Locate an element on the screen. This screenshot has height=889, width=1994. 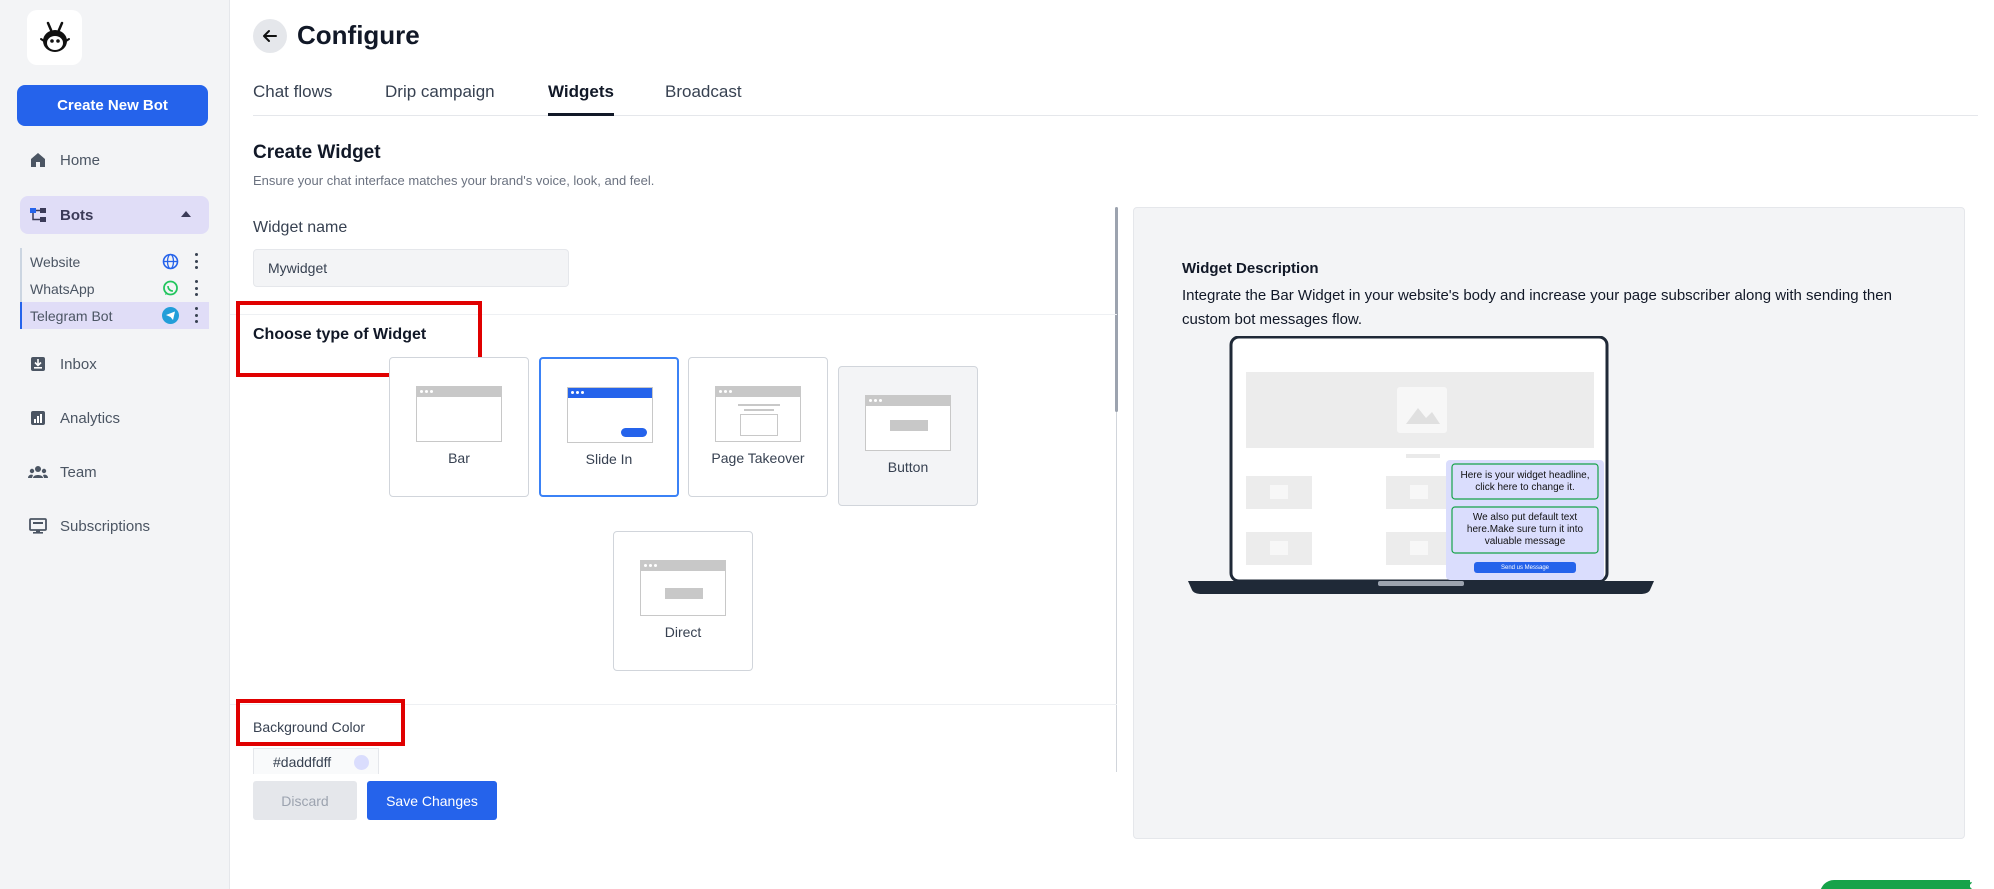
sidebar-item-website: Website is located at coordinates (115, 261).